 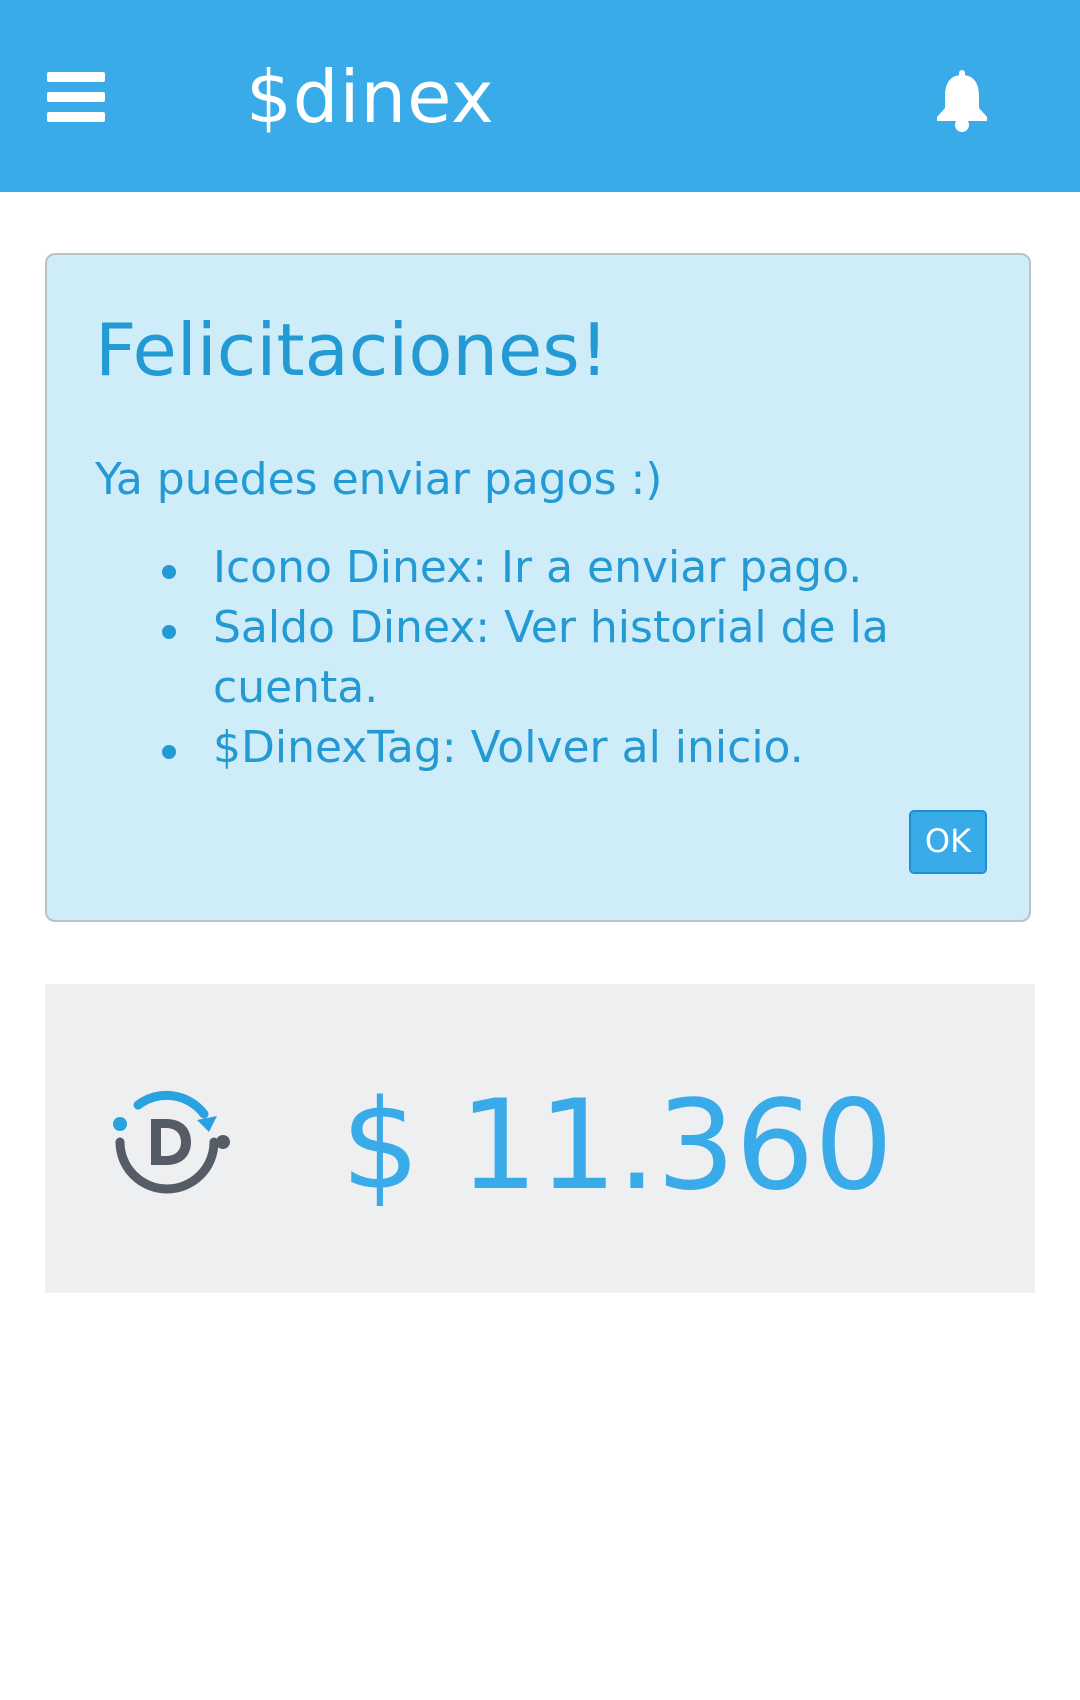 What do you see at coordinates (525, 568) in the screenshot?
I see `list-item: Icono Dinex: Ir a enviar pago.` at bounding box center [525, 568].